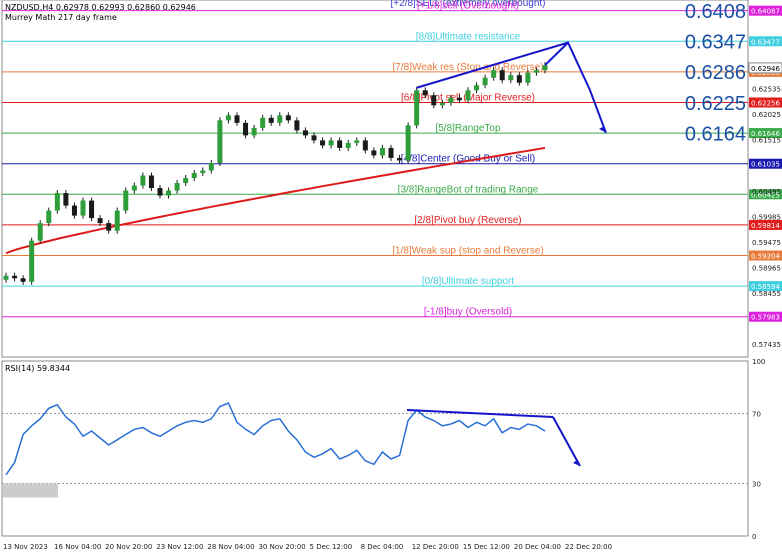 This screenshot has height=553, width=782. I want to click on current-price-text: 0.62946, so click(765, 69).